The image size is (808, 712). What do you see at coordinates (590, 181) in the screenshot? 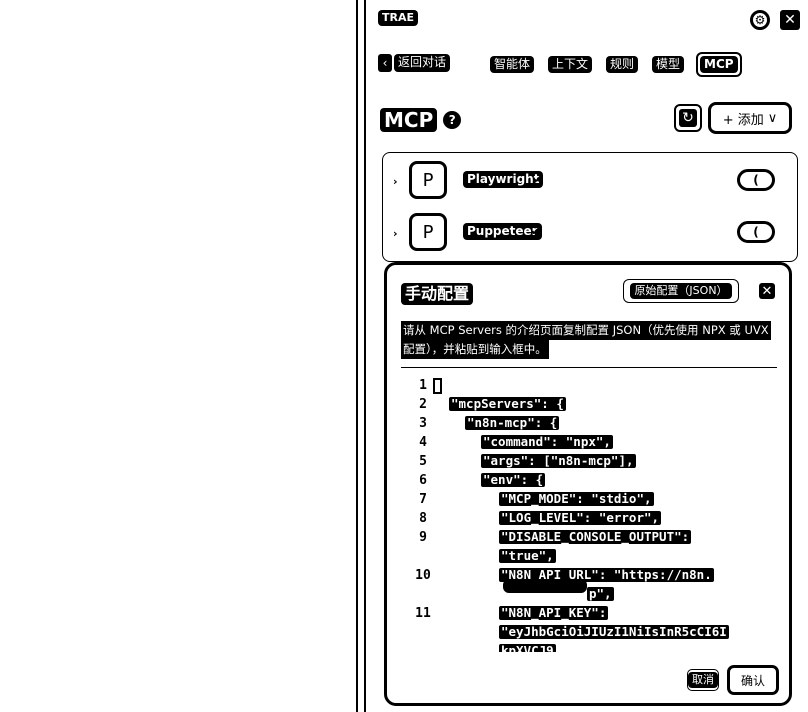
I see `server-row-playwright: › P Playwright ✔ (` at bounding box center [590, 181].